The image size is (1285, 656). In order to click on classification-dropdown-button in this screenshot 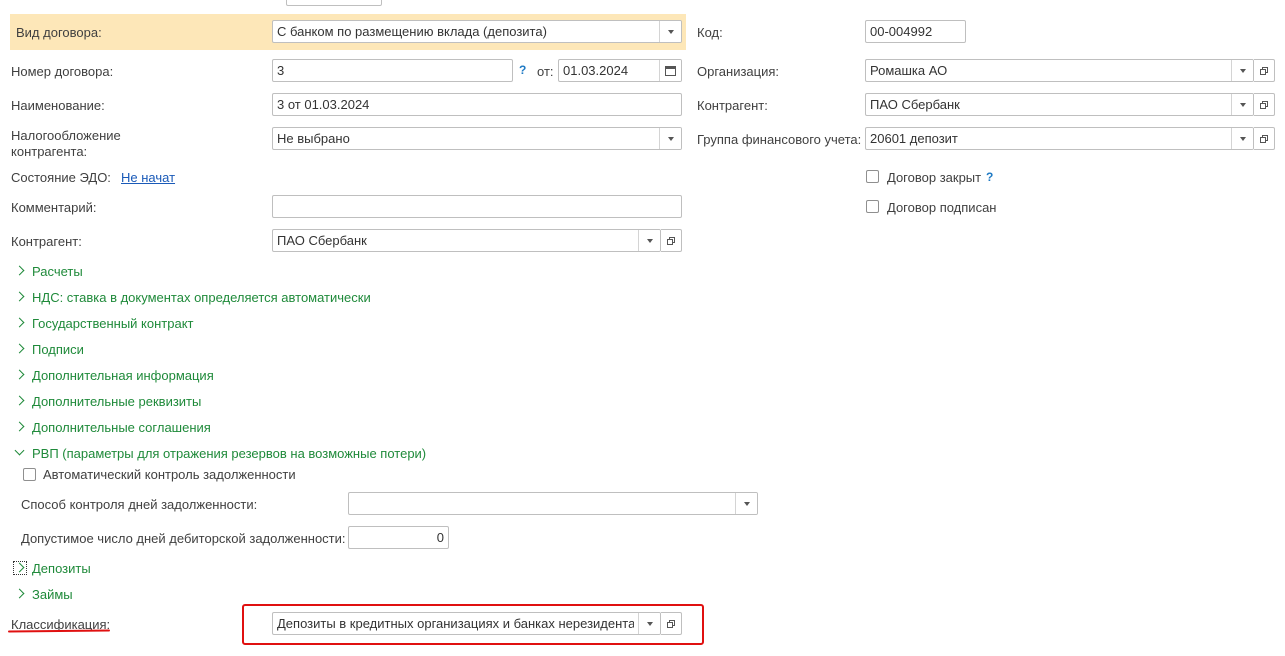, I will do `click(649, 623)`.